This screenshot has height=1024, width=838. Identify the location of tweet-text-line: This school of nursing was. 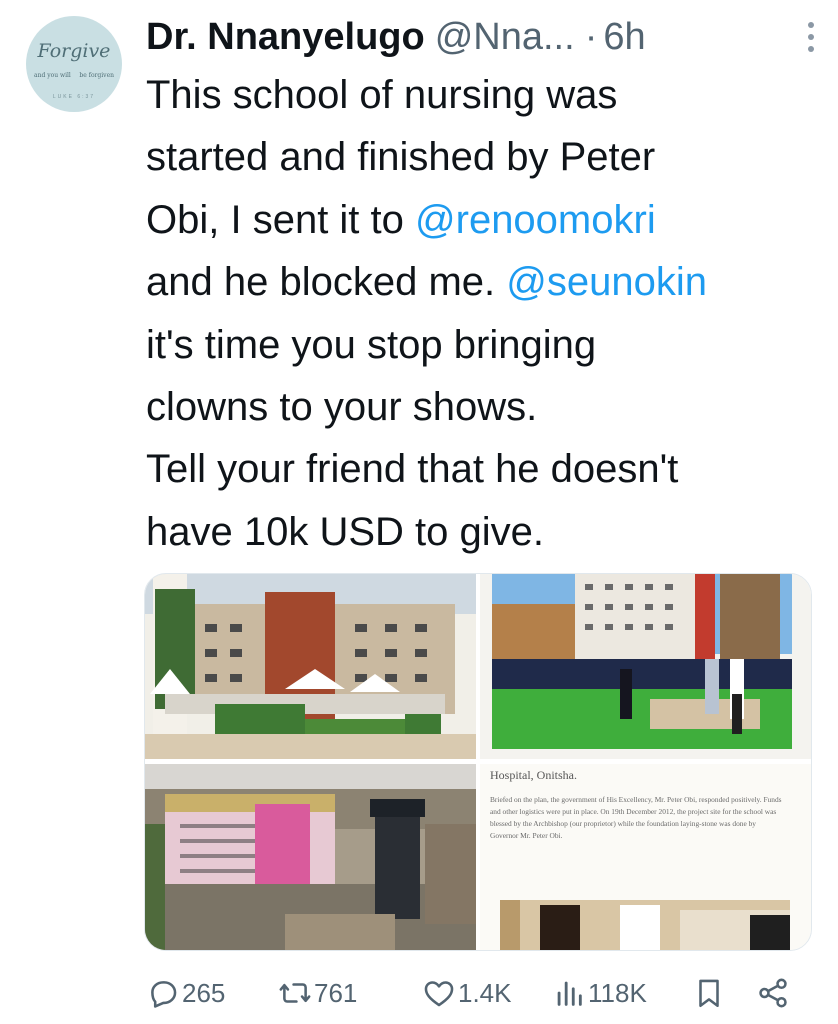
(486, 95).